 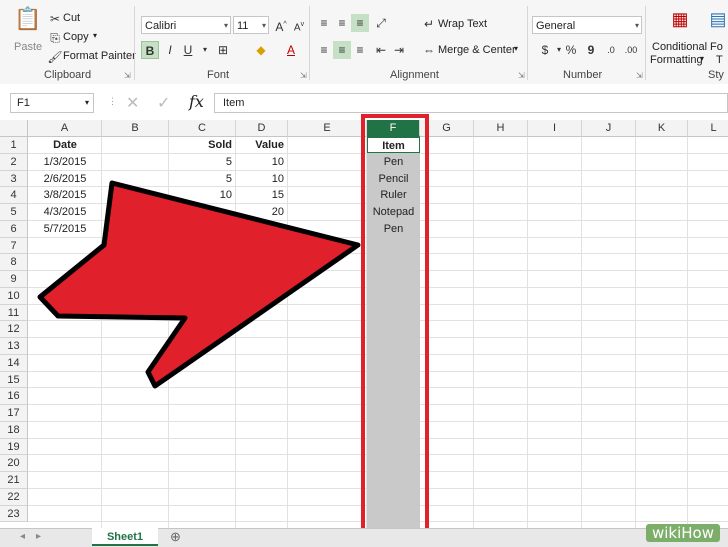 What do you see at coordinates (22, 536) in the screenshot?
I see `scroll-tabs-left-icon: ◂` at bounding box center [22, 536].